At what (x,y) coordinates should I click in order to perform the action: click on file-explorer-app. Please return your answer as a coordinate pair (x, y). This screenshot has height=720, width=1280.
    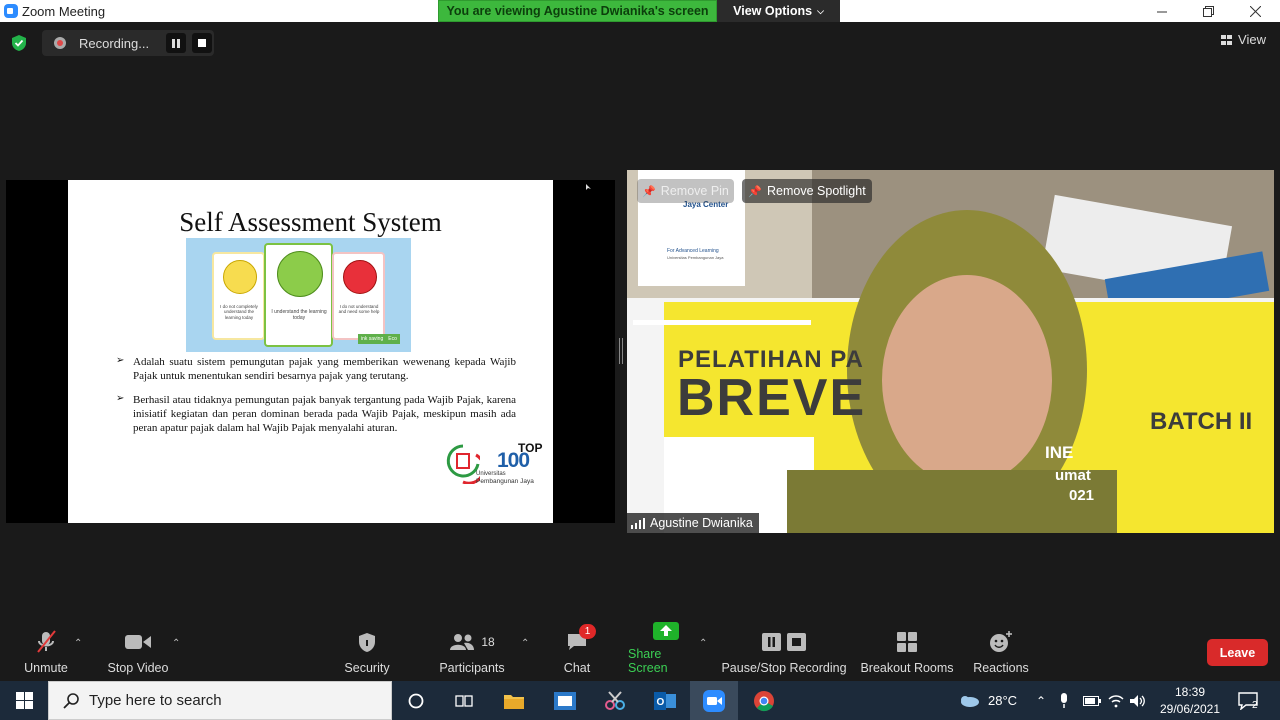
    Looking at the image, I should click on (514, 700).